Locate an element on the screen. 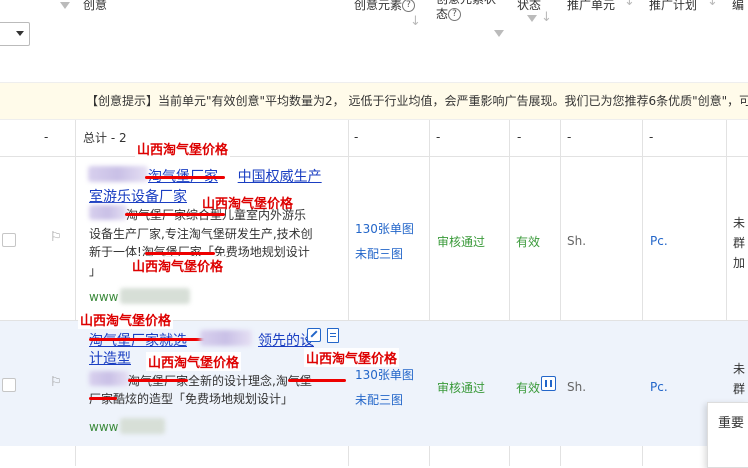  header-status: 状态 is located at coordinates (529, 6).